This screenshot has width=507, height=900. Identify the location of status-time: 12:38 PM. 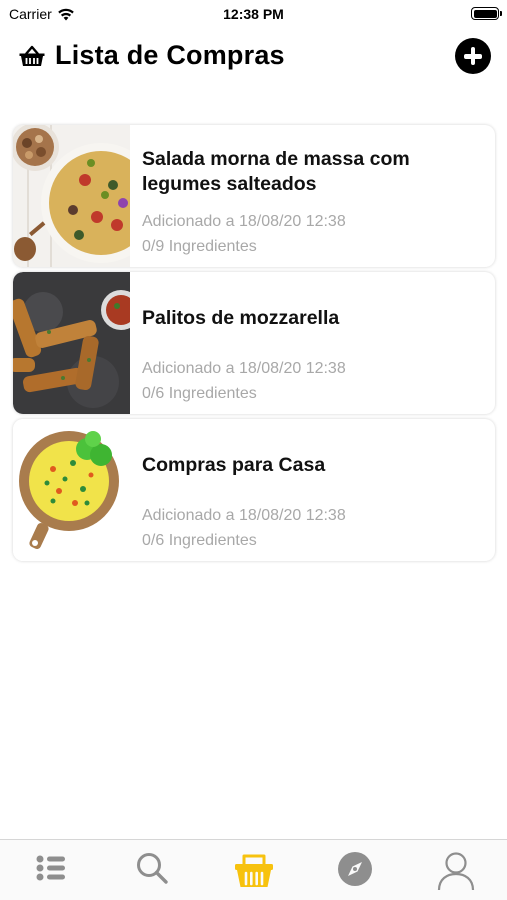
(253, 14).